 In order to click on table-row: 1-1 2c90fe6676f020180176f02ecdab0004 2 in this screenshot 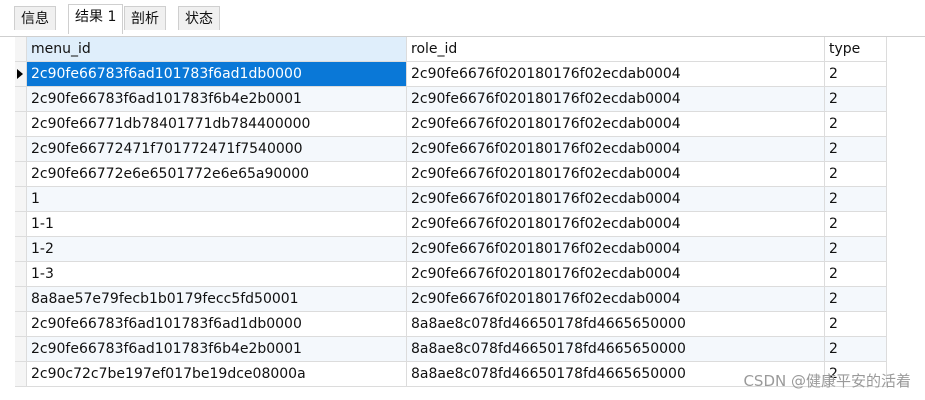, I will do `click(451, 224)`.